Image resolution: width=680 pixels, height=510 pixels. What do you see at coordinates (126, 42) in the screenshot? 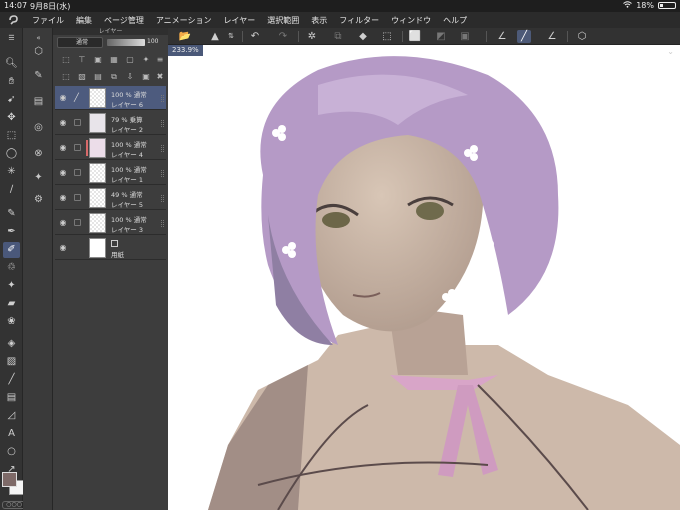
I see `opacity-slider` at bounding box center [126, 42].